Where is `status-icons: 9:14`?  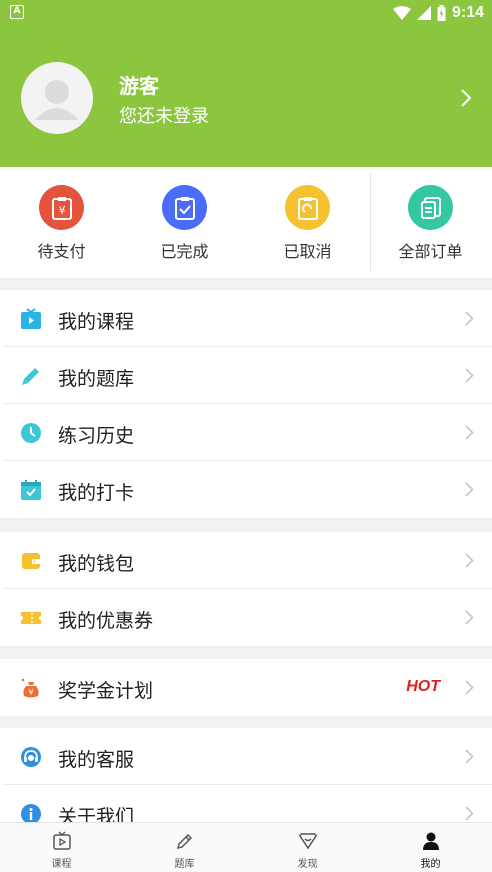 status-icons: 9:14 is located at coordinates (438, 13).